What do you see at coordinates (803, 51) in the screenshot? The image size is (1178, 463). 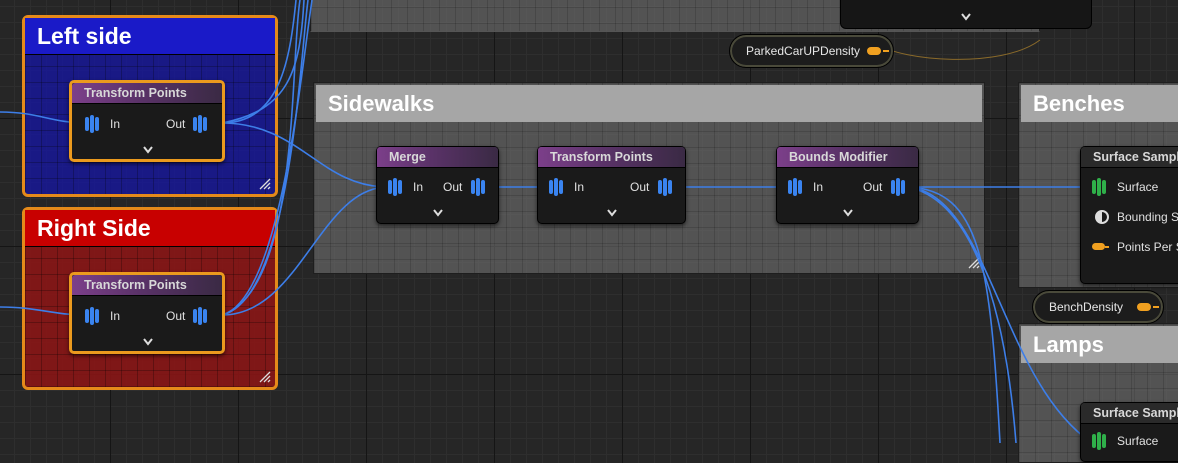 I see `variable-label: ParkedCarUPDensity` at bounding box center [803, 51].